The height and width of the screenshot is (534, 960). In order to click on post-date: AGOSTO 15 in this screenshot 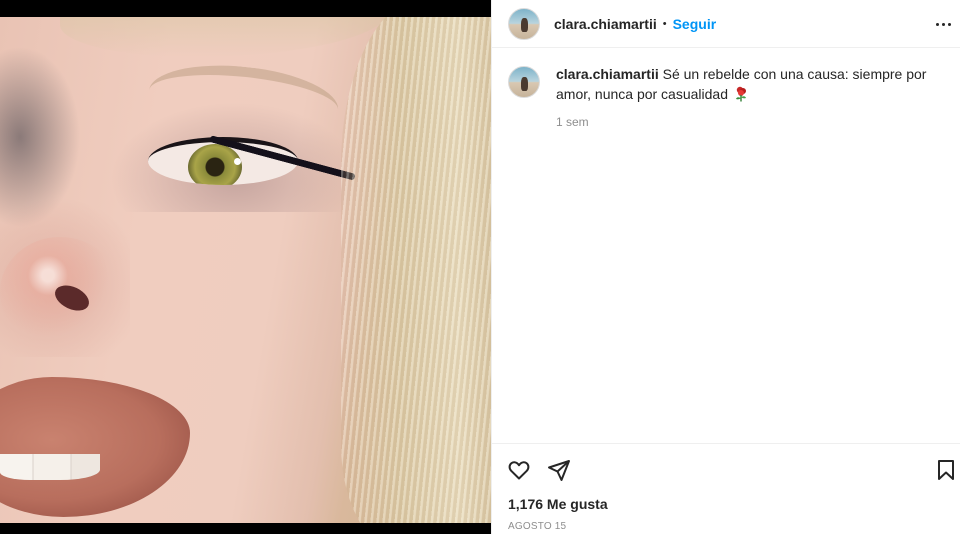, I will do `click(537, 526)`.